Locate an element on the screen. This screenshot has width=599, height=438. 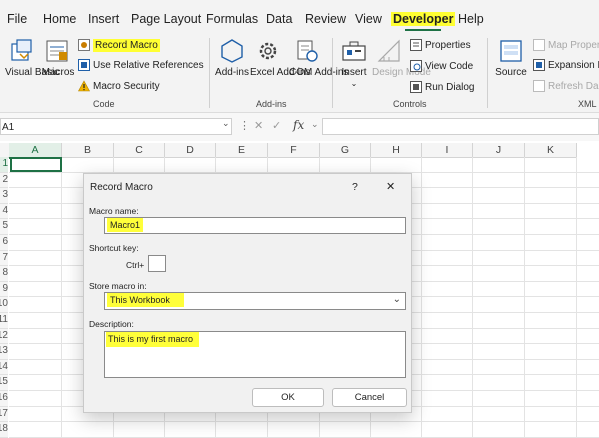
macros-label: Macros is located at coordinates (58, 72).